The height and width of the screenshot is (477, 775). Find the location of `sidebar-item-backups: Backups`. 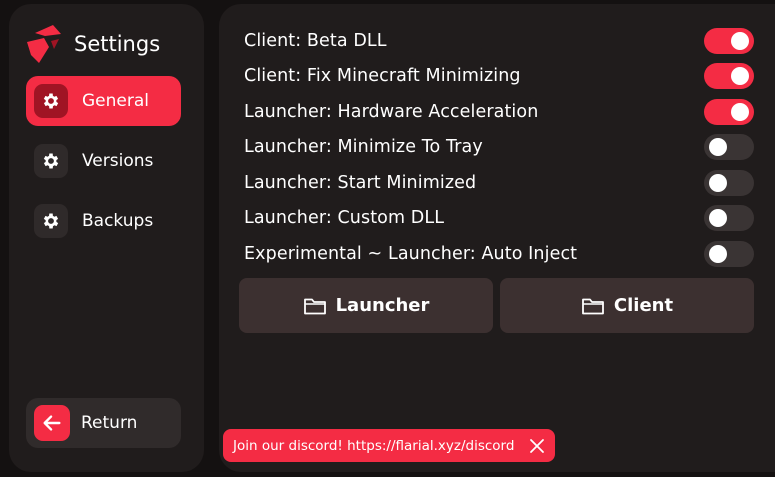

sidebar-item-backups: Backups is located at coordinates (103, 221).